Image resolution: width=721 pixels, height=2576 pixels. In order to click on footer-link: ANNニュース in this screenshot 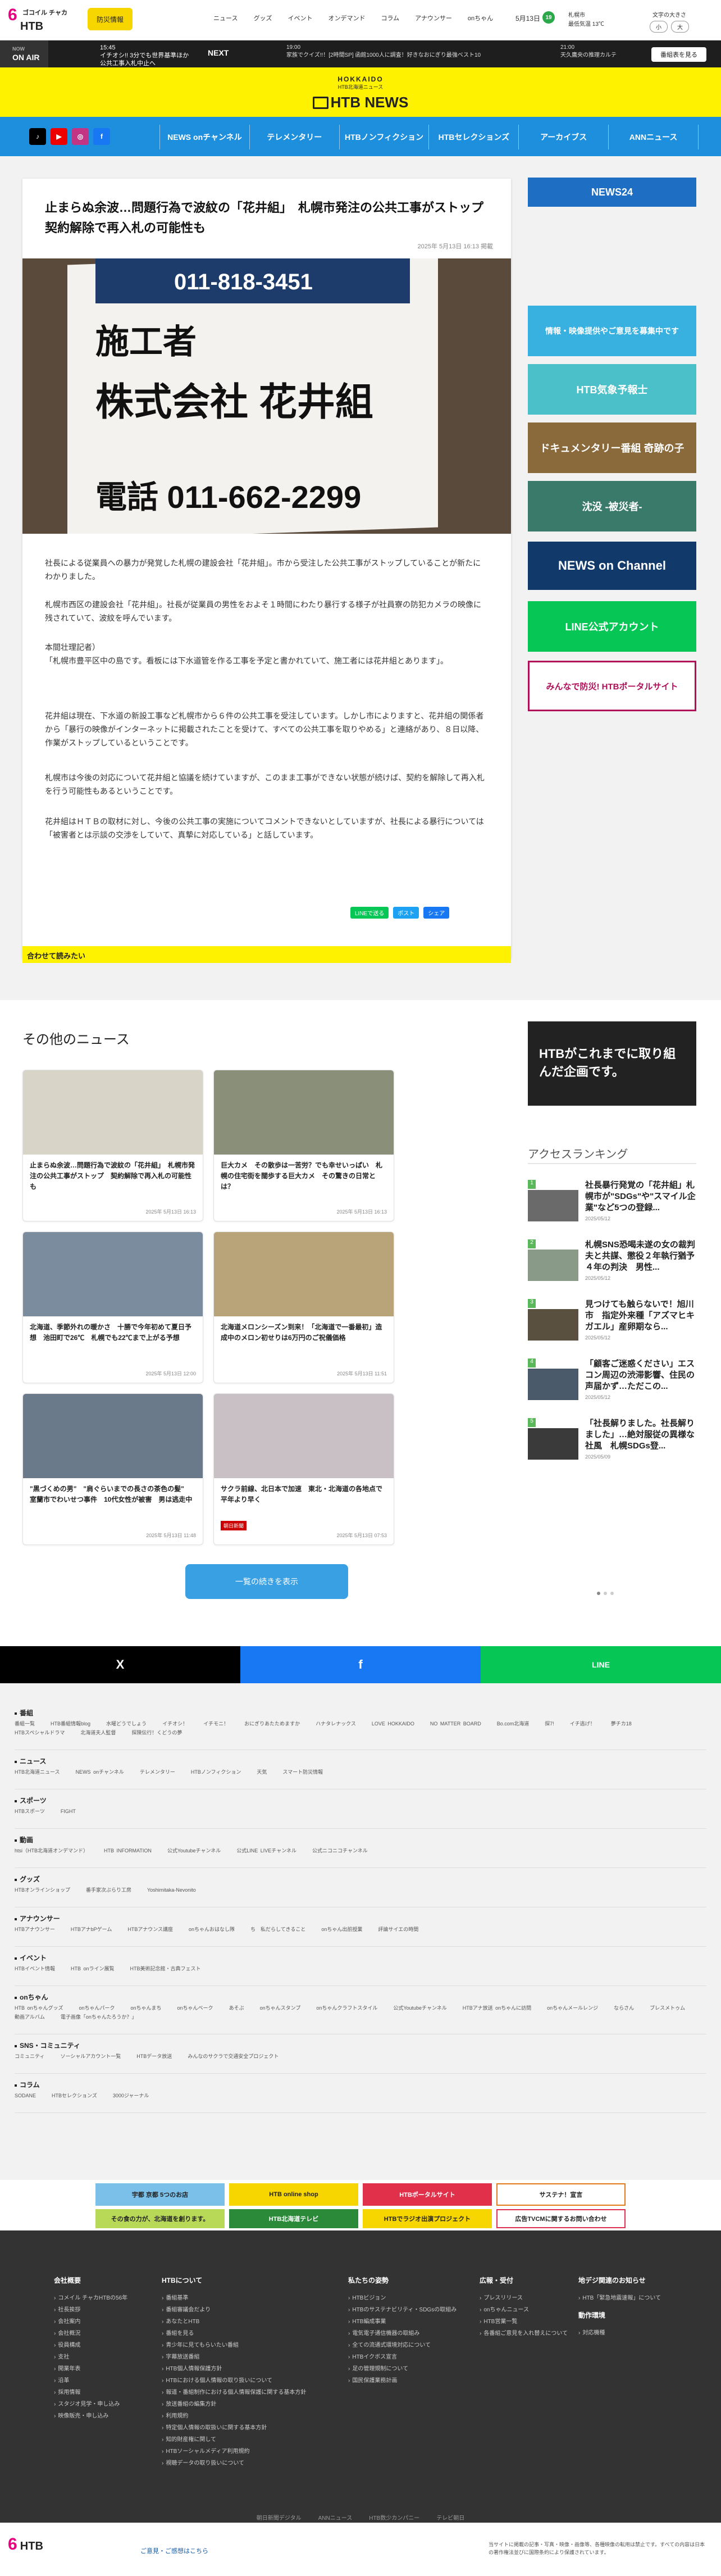, I will do `click(335, 2517)`.